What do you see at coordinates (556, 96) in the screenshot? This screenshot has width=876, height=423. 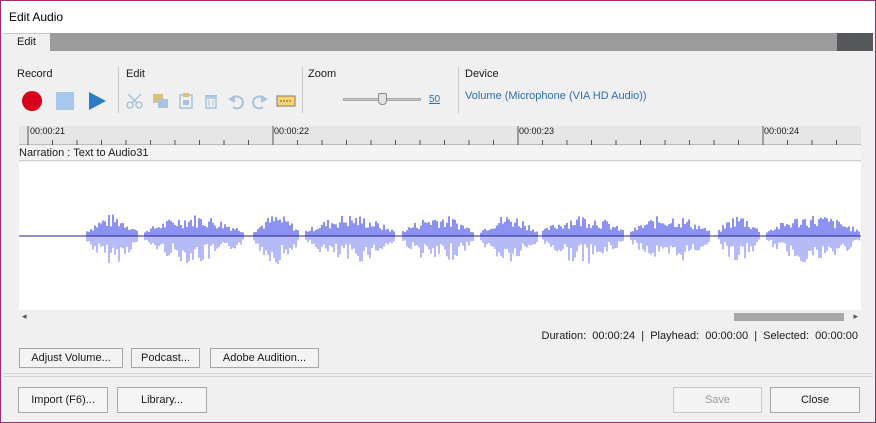 I see `device-selector: Volume (Microphone (VIA HD Audio))` at bounding box center [556, 96].